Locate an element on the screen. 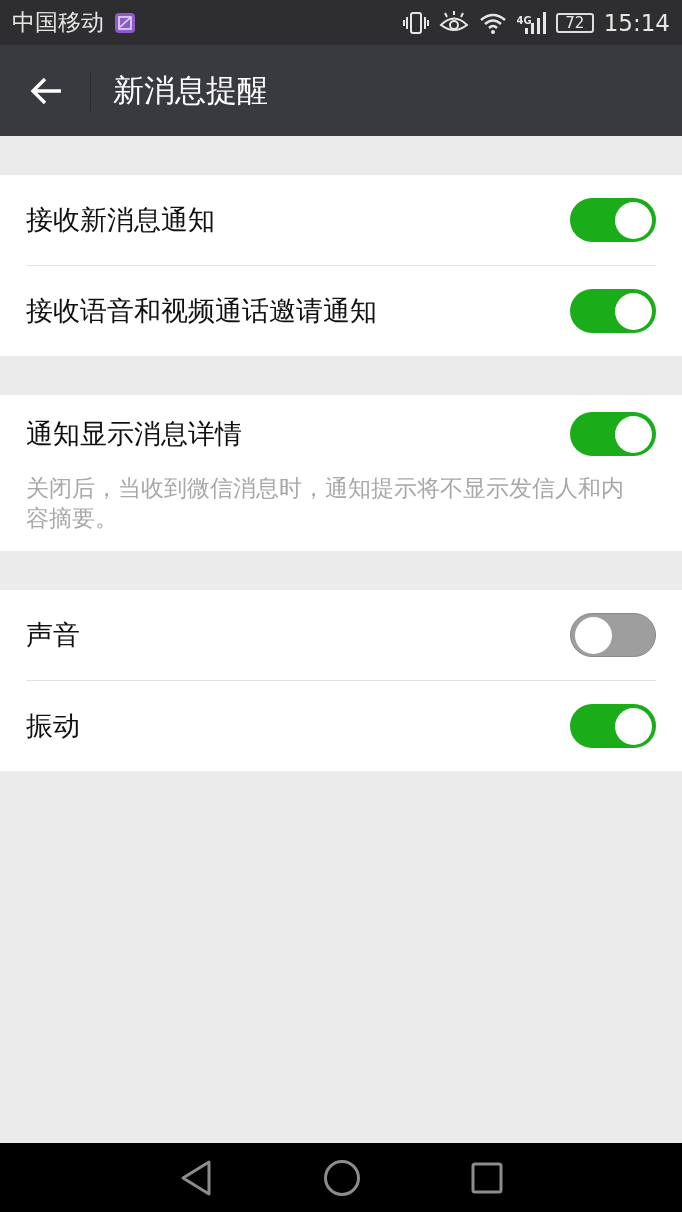  home-nav-icon is located at coordinates (342, 1177).